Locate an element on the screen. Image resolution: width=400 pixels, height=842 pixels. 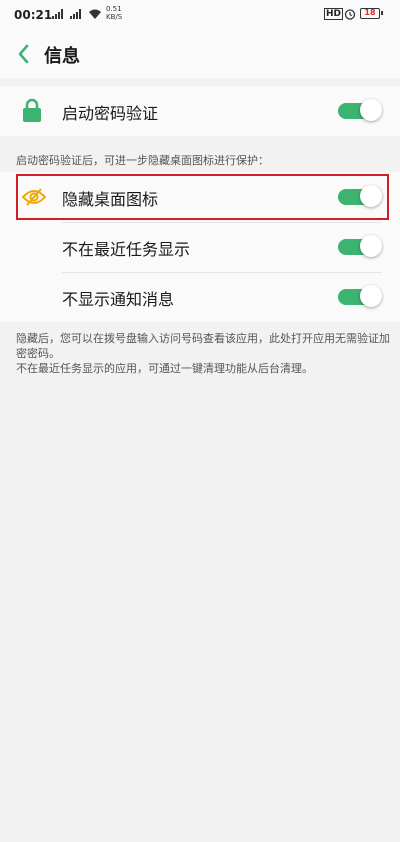
cell-signal-2-icon is located at coordinates (75, 14).